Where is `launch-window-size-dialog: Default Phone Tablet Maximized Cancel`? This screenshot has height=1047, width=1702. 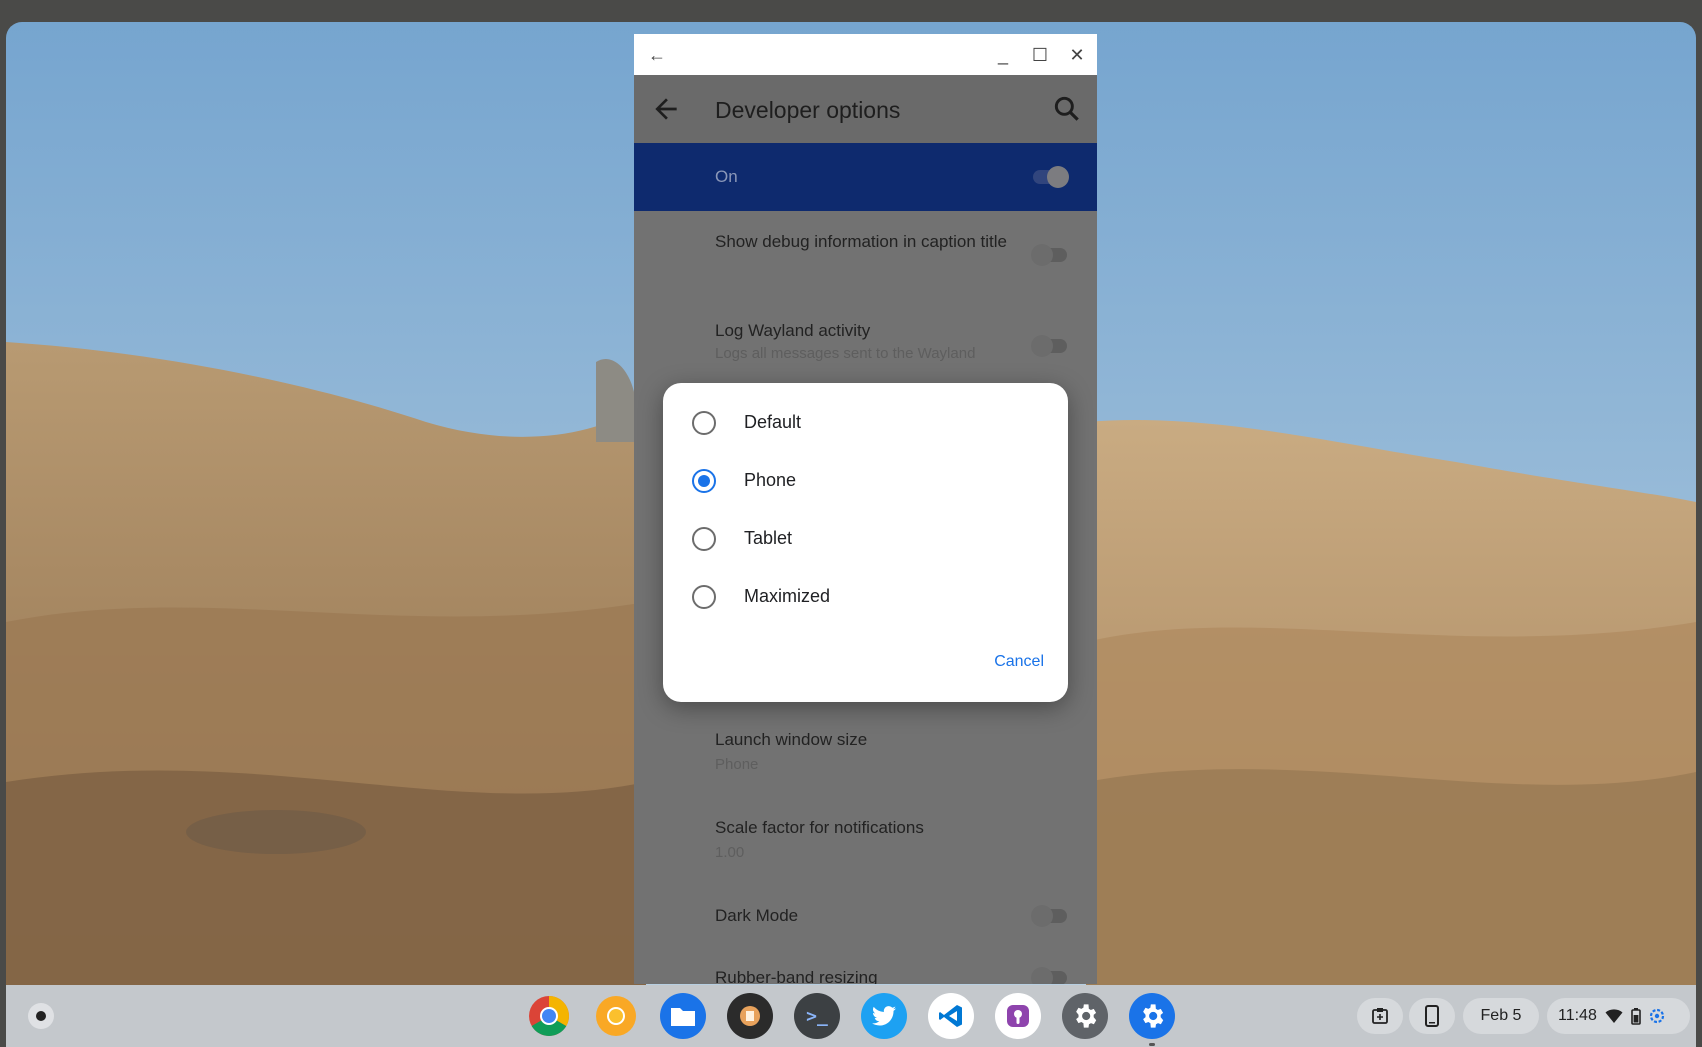
launch-window-size-dialog: Default Phone Tablet Maximized Cancel is located at coordinates (865, 542).